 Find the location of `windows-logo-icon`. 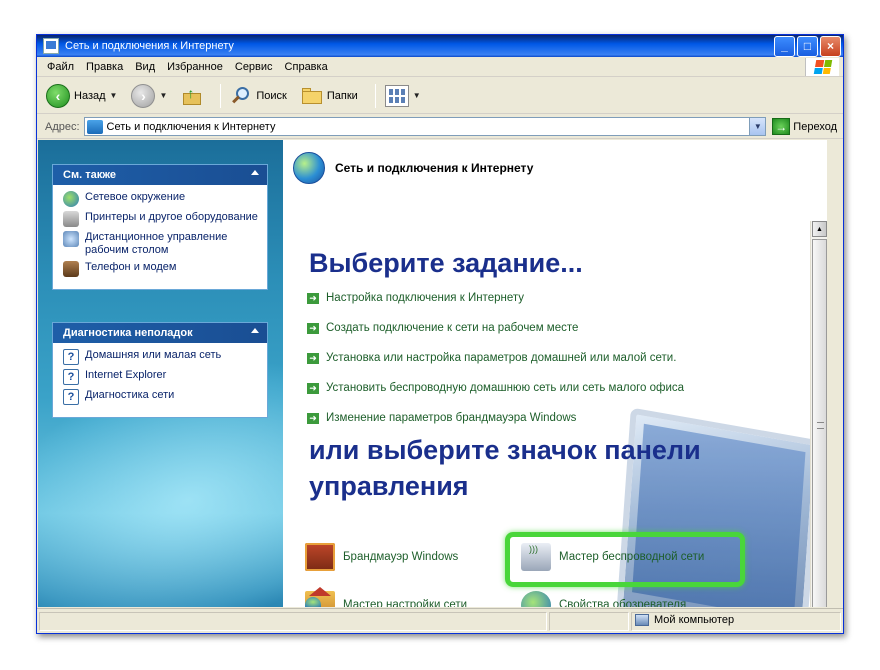

windows-logo-icon is located at coordinates (822, 67).